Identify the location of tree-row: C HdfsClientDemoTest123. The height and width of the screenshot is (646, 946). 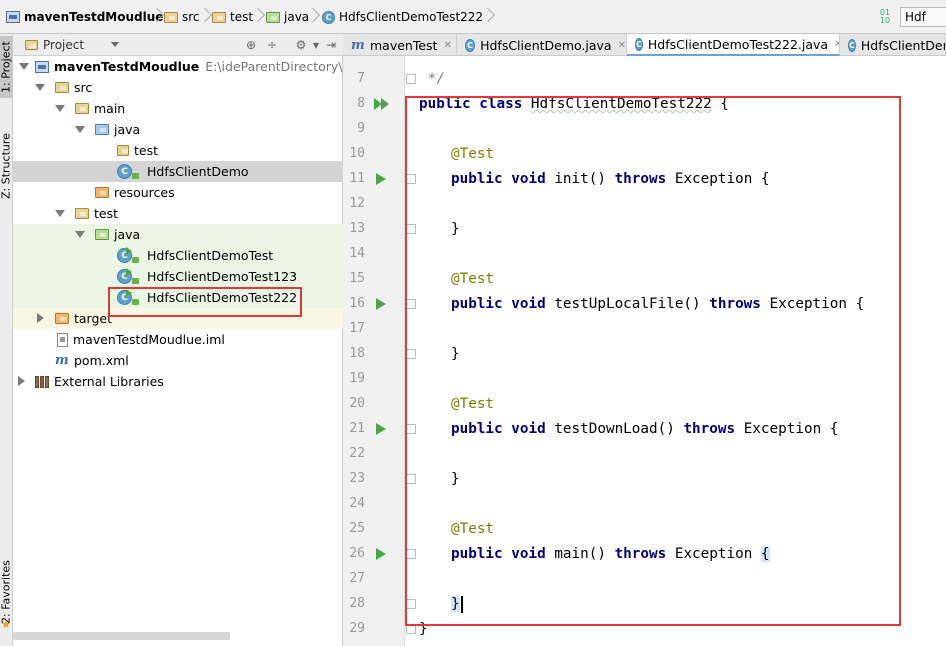
(178, 276).